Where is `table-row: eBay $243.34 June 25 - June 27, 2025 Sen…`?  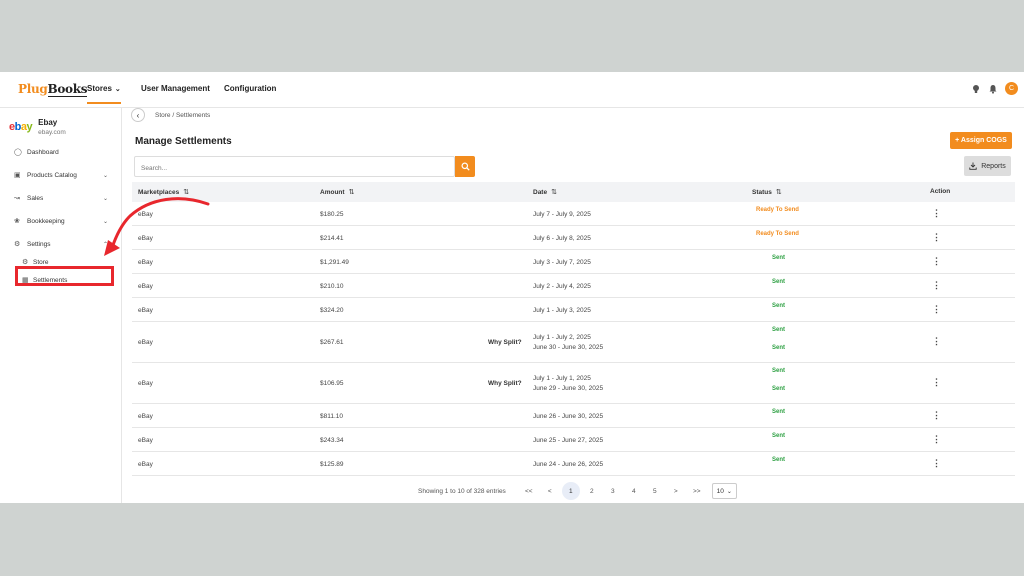
table-row: eBay $243.34 June 25 - June 27, 2025 Sen… is located at coordinates (573, 440).